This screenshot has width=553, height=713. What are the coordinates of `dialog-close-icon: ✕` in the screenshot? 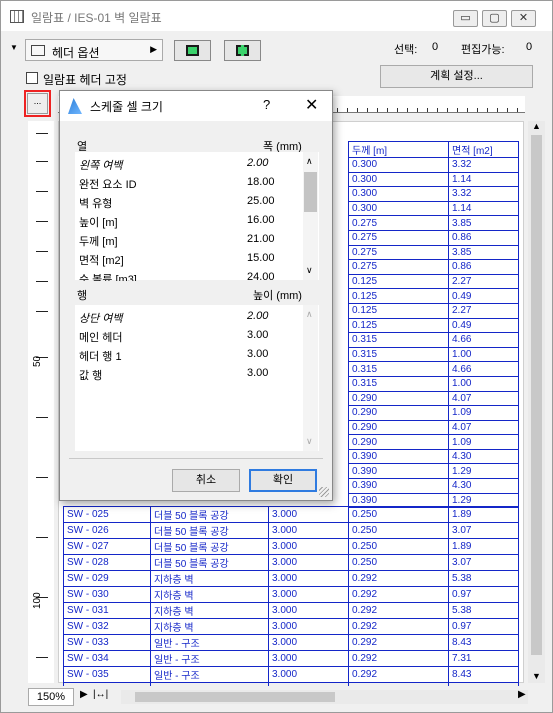 It's located at (311, 105).